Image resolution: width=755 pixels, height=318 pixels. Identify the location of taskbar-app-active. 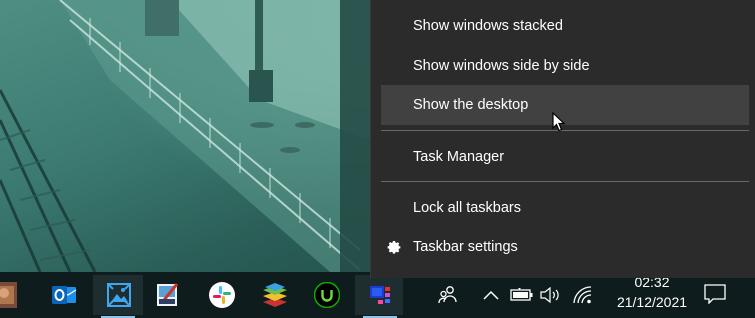
(379, 296).